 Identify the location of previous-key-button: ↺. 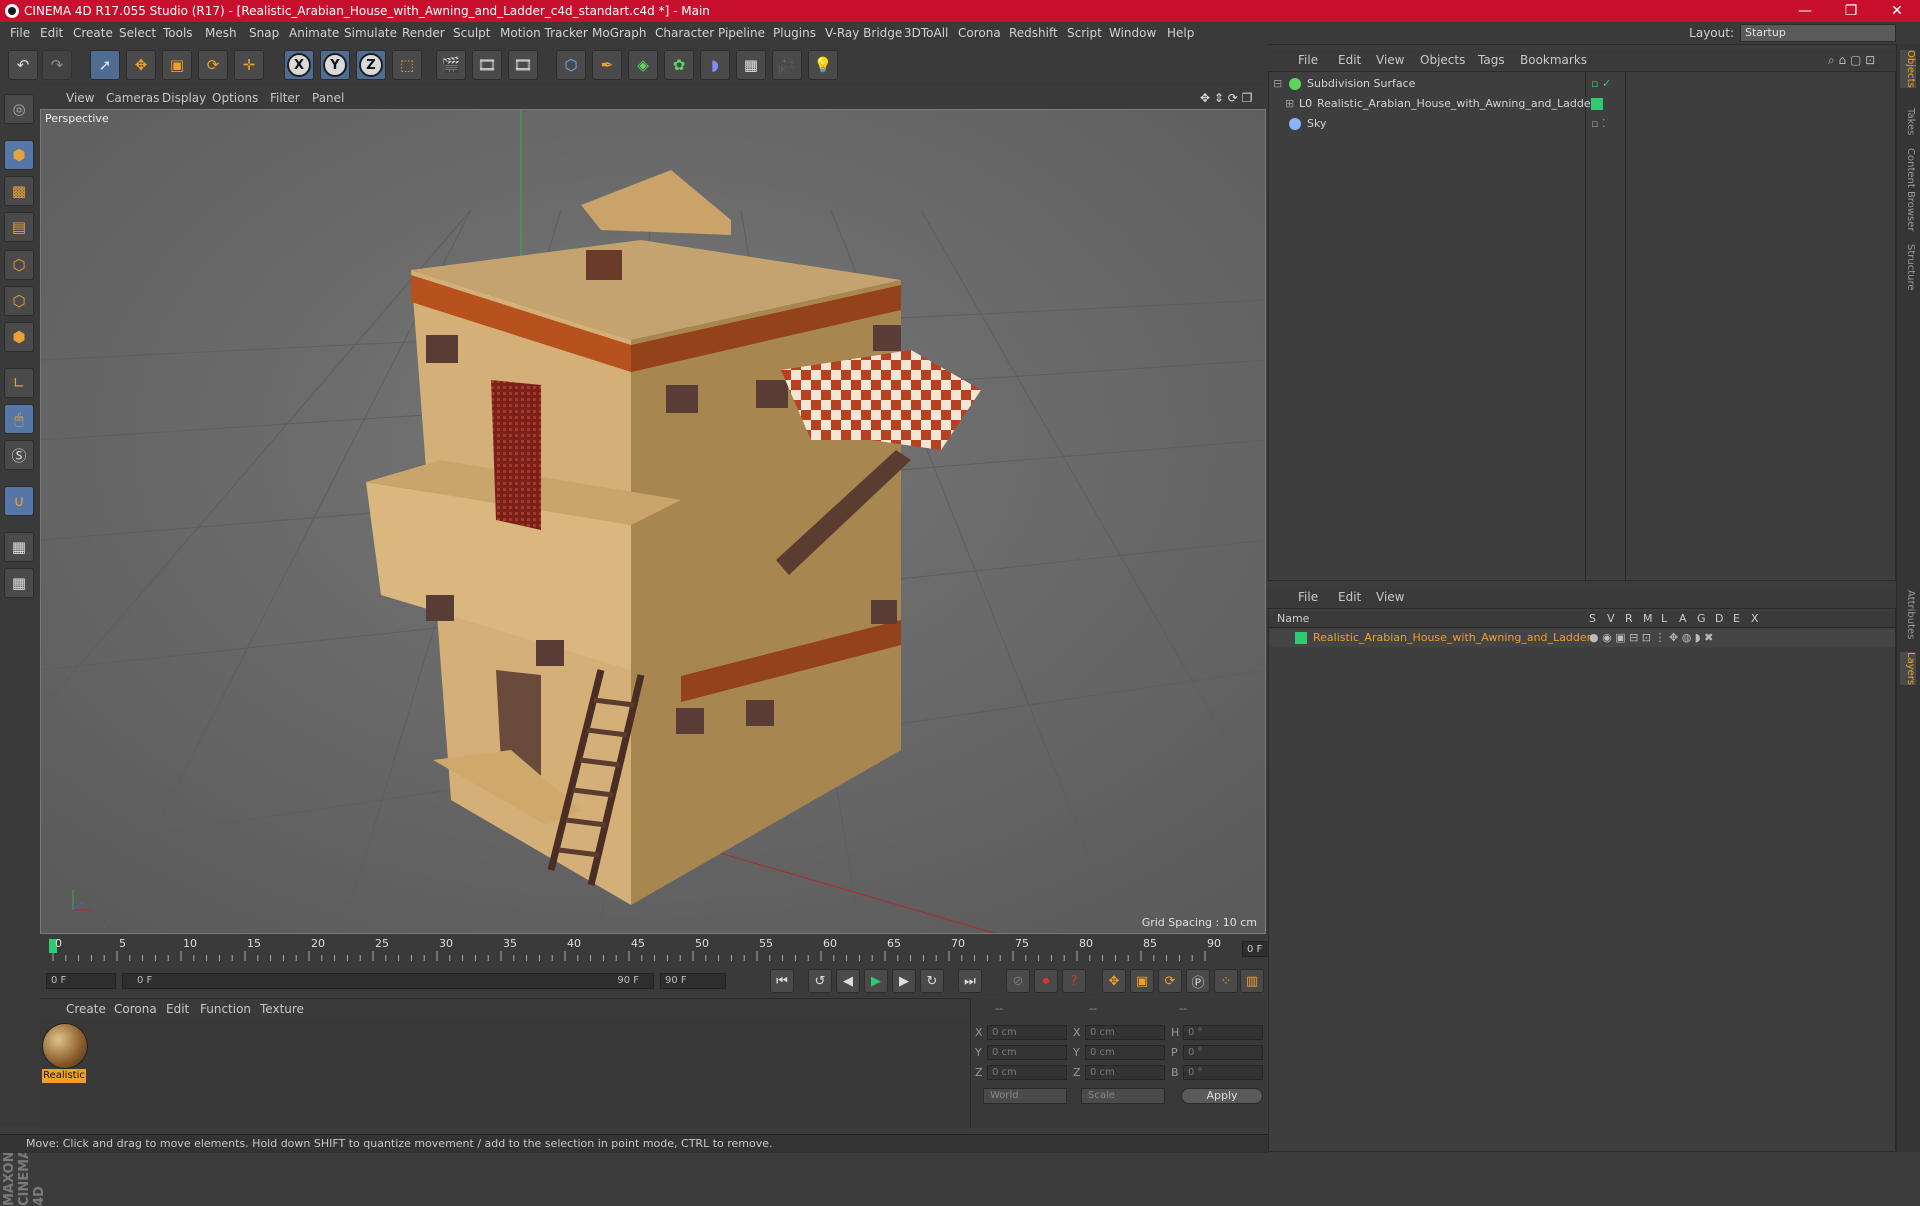
(820, 981).